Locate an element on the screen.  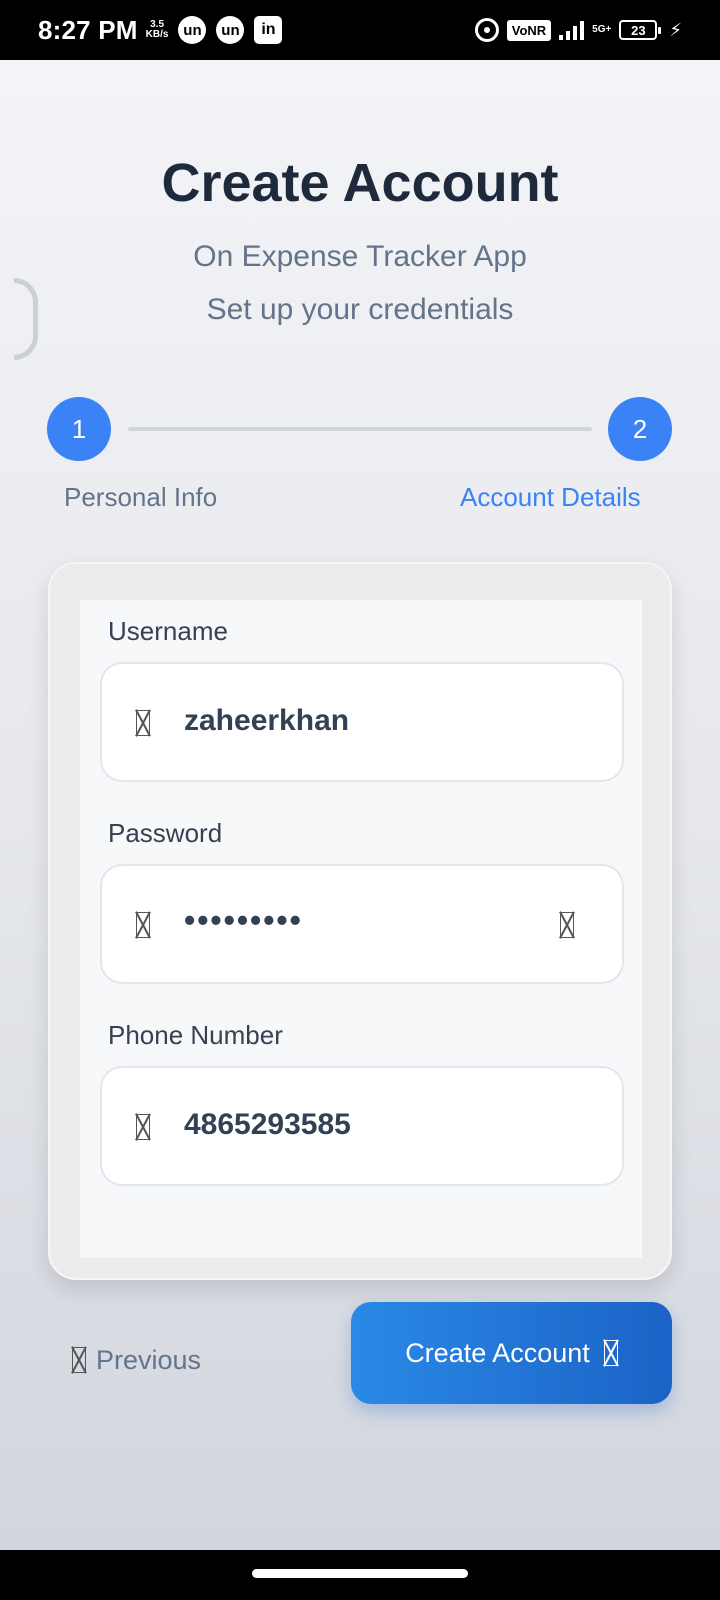
create-account-button: Create Account is located at coordinates (511, 1353).